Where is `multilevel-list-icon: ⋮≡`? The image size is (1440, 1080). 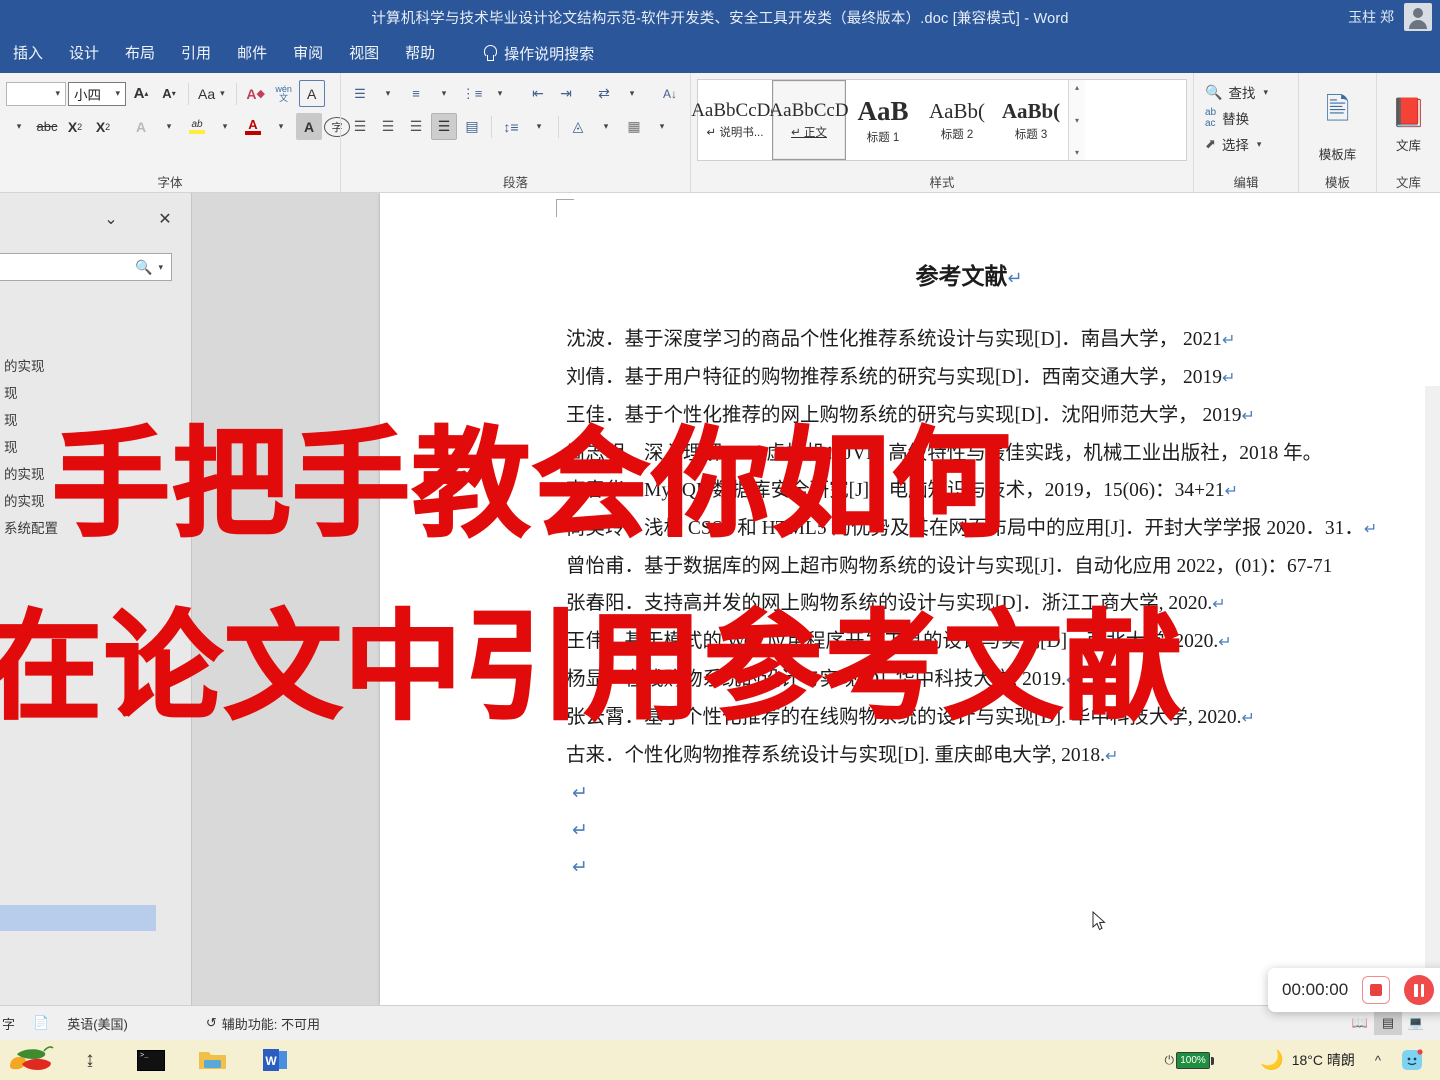
multilevel-list-icon: ⋮≡ is located at coordinates (472, 93).